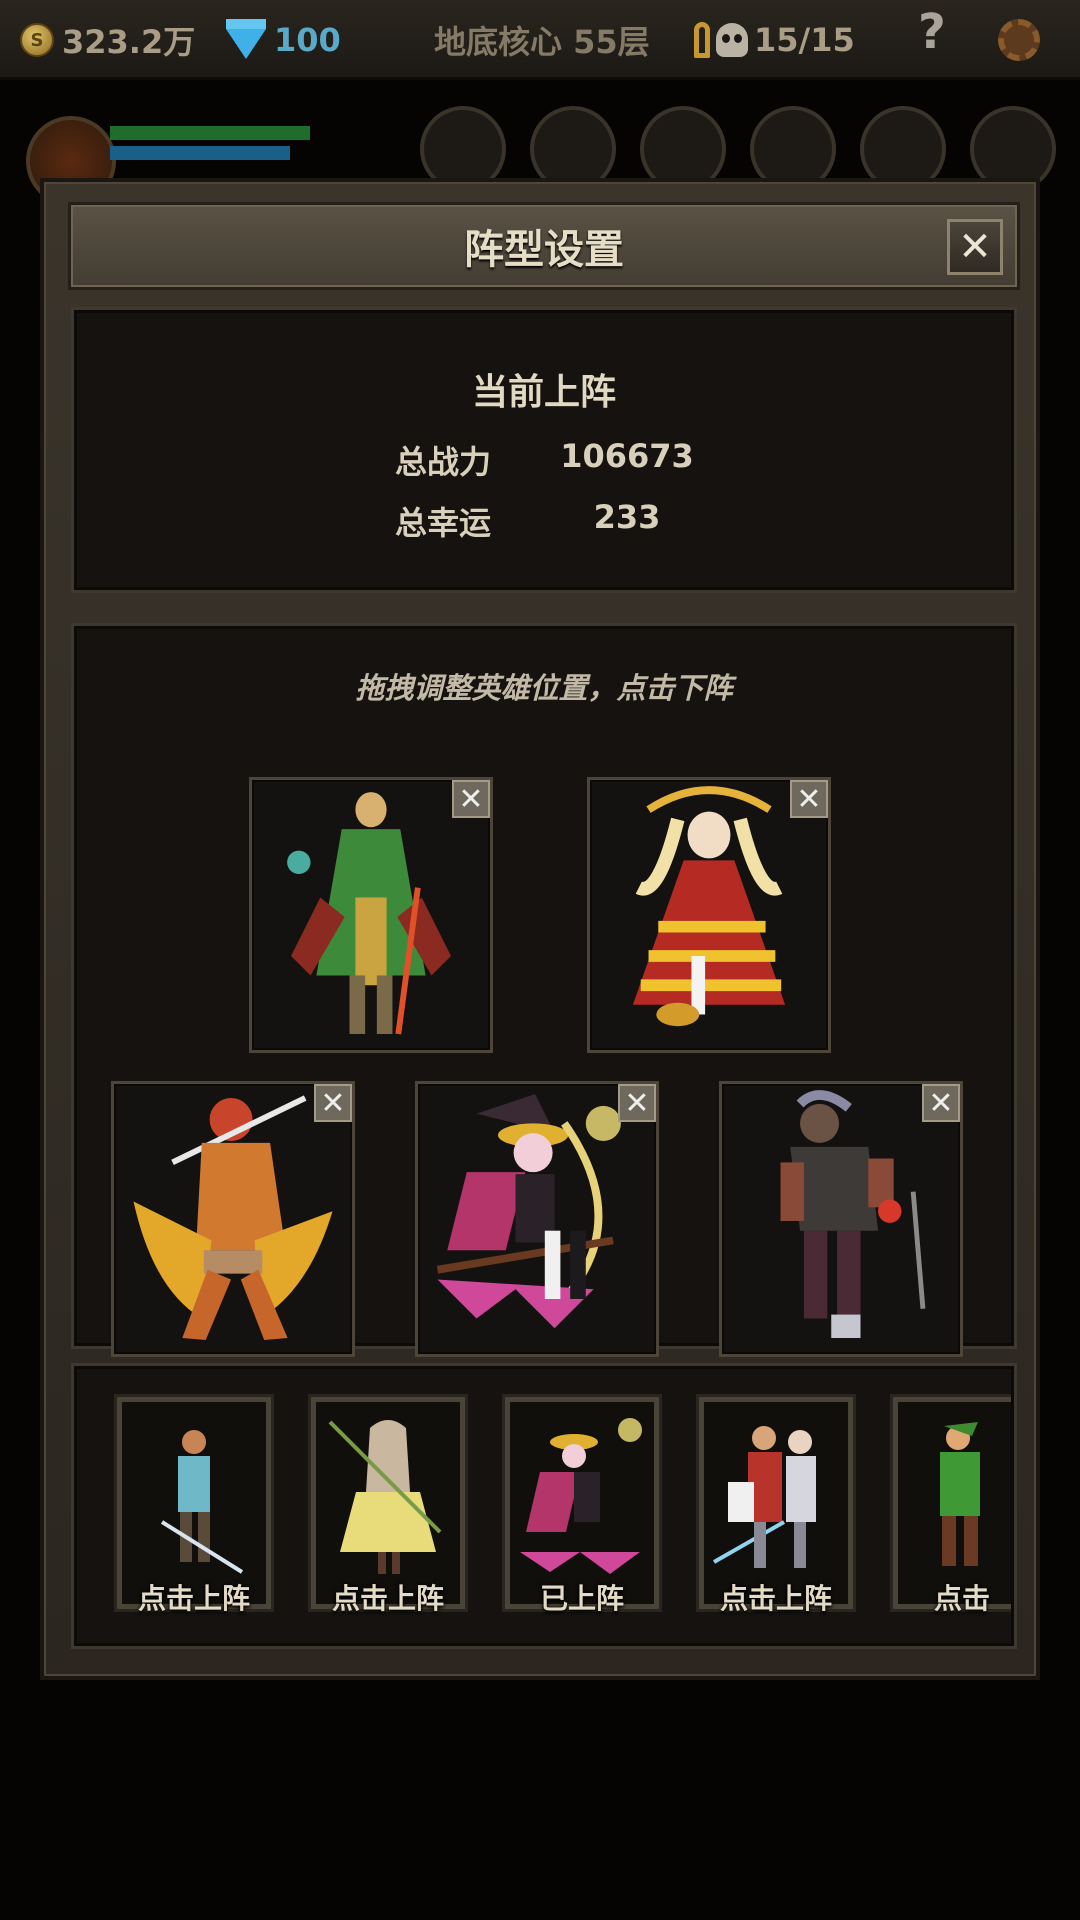  I want to click on lineup-summary: 当前上阵 总战力 106673 总幸运 233, so click(544, 450).